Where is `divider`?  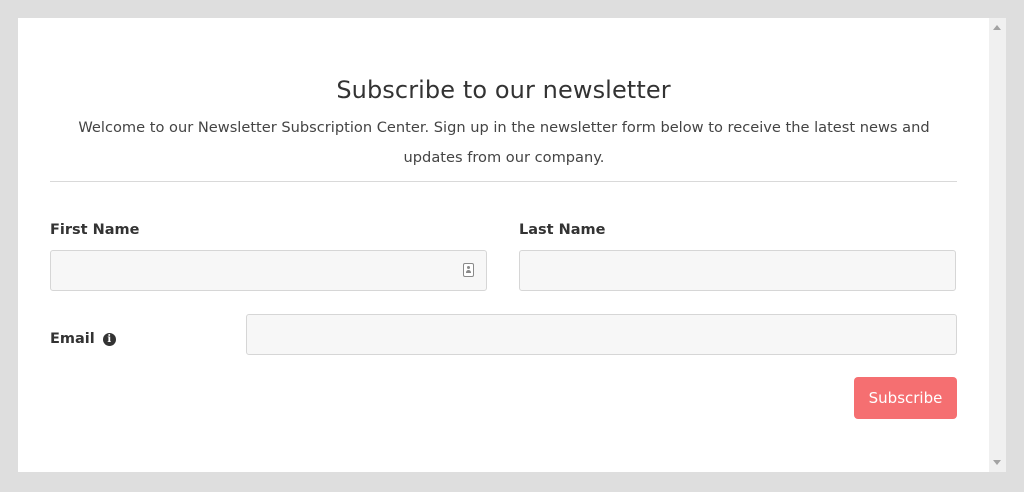 divider is located at coordinates (503, 181).